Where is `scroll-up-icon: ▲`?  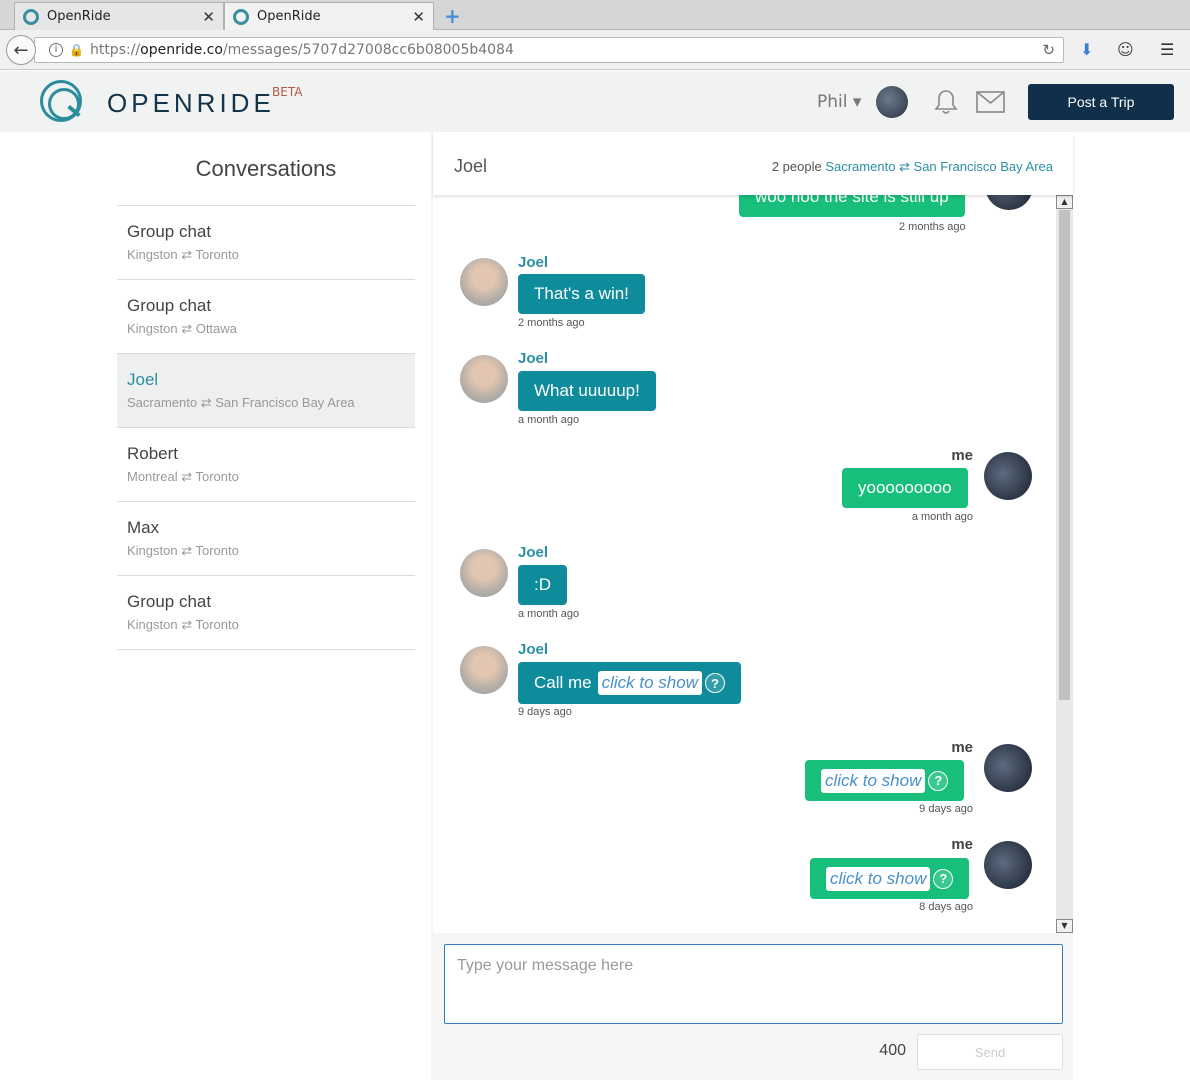
scroll-up-icon: ▲ is located at coordinates (1064, 202).